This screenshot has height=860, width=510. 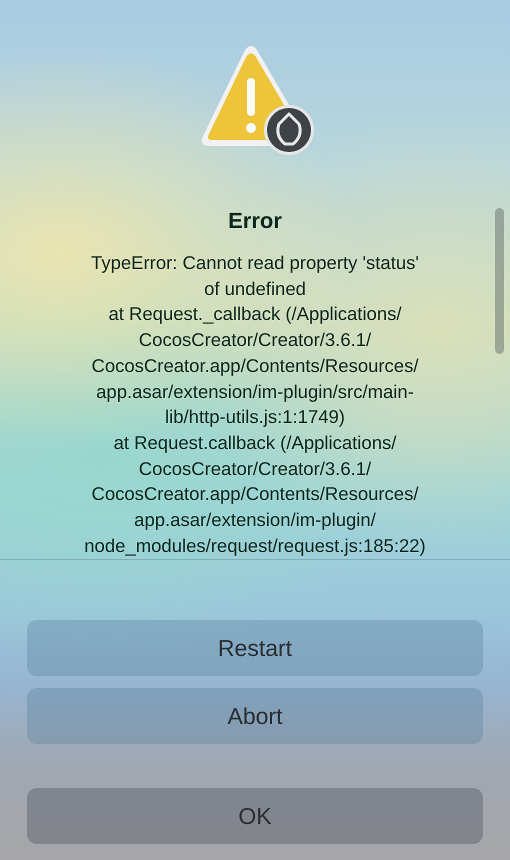 What do you see at coordinates (255, 648) in the screenshot?
I see `dialog-button: Restart` at bounding box center [255, 648].